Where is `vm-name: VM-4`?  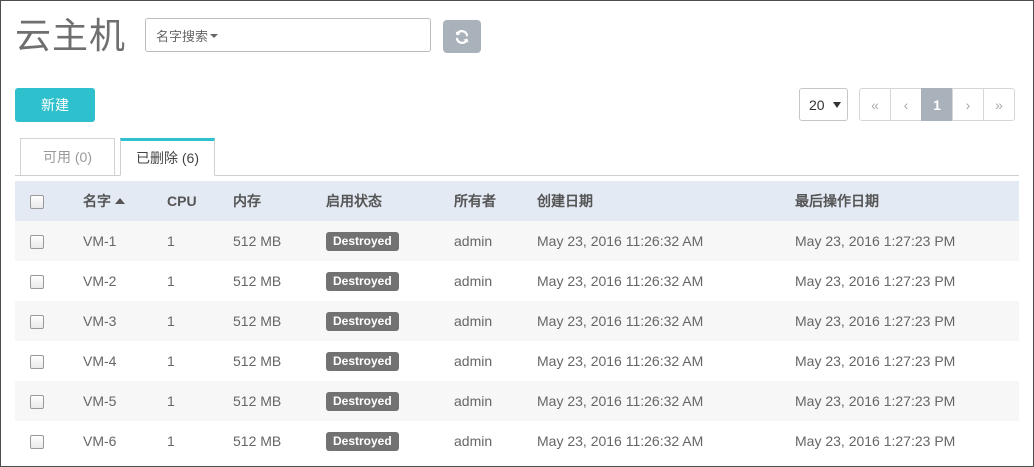
vm-name: VM-4 is located at coordinates (125, 361).